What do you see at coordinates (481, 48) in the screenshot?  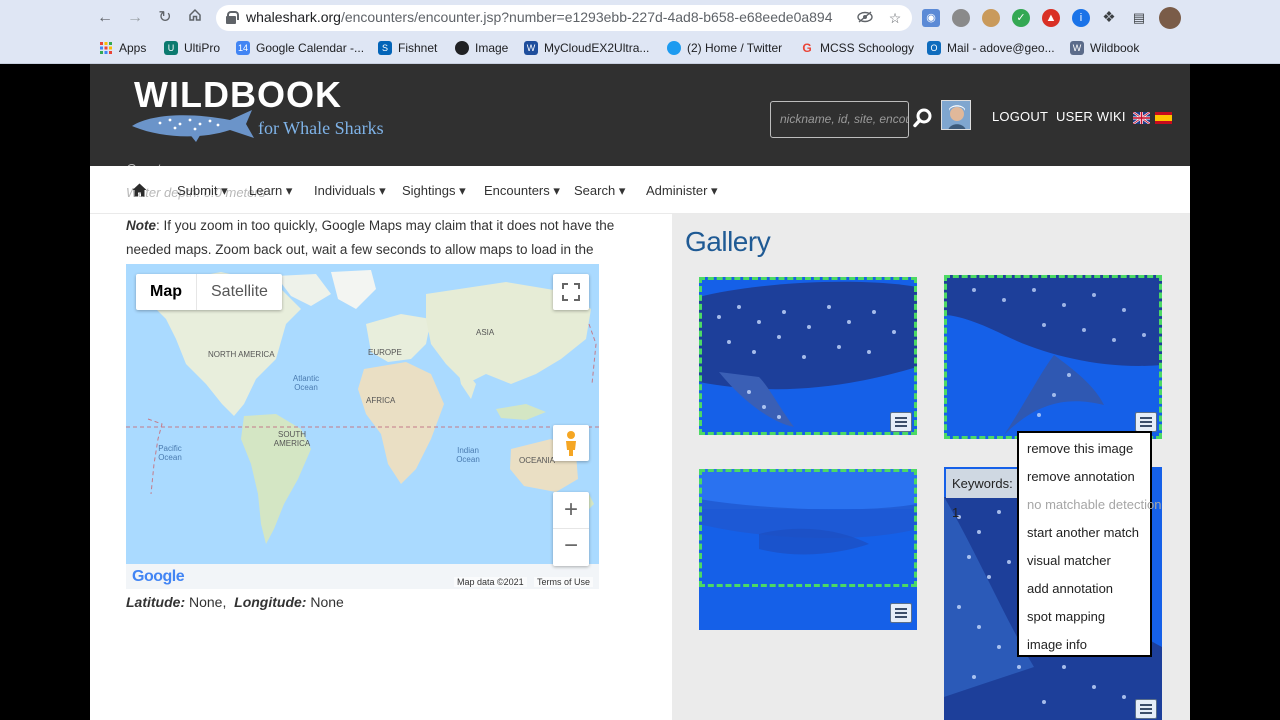 I see `bookmark-image: Image` at bounding box center [481, 48].